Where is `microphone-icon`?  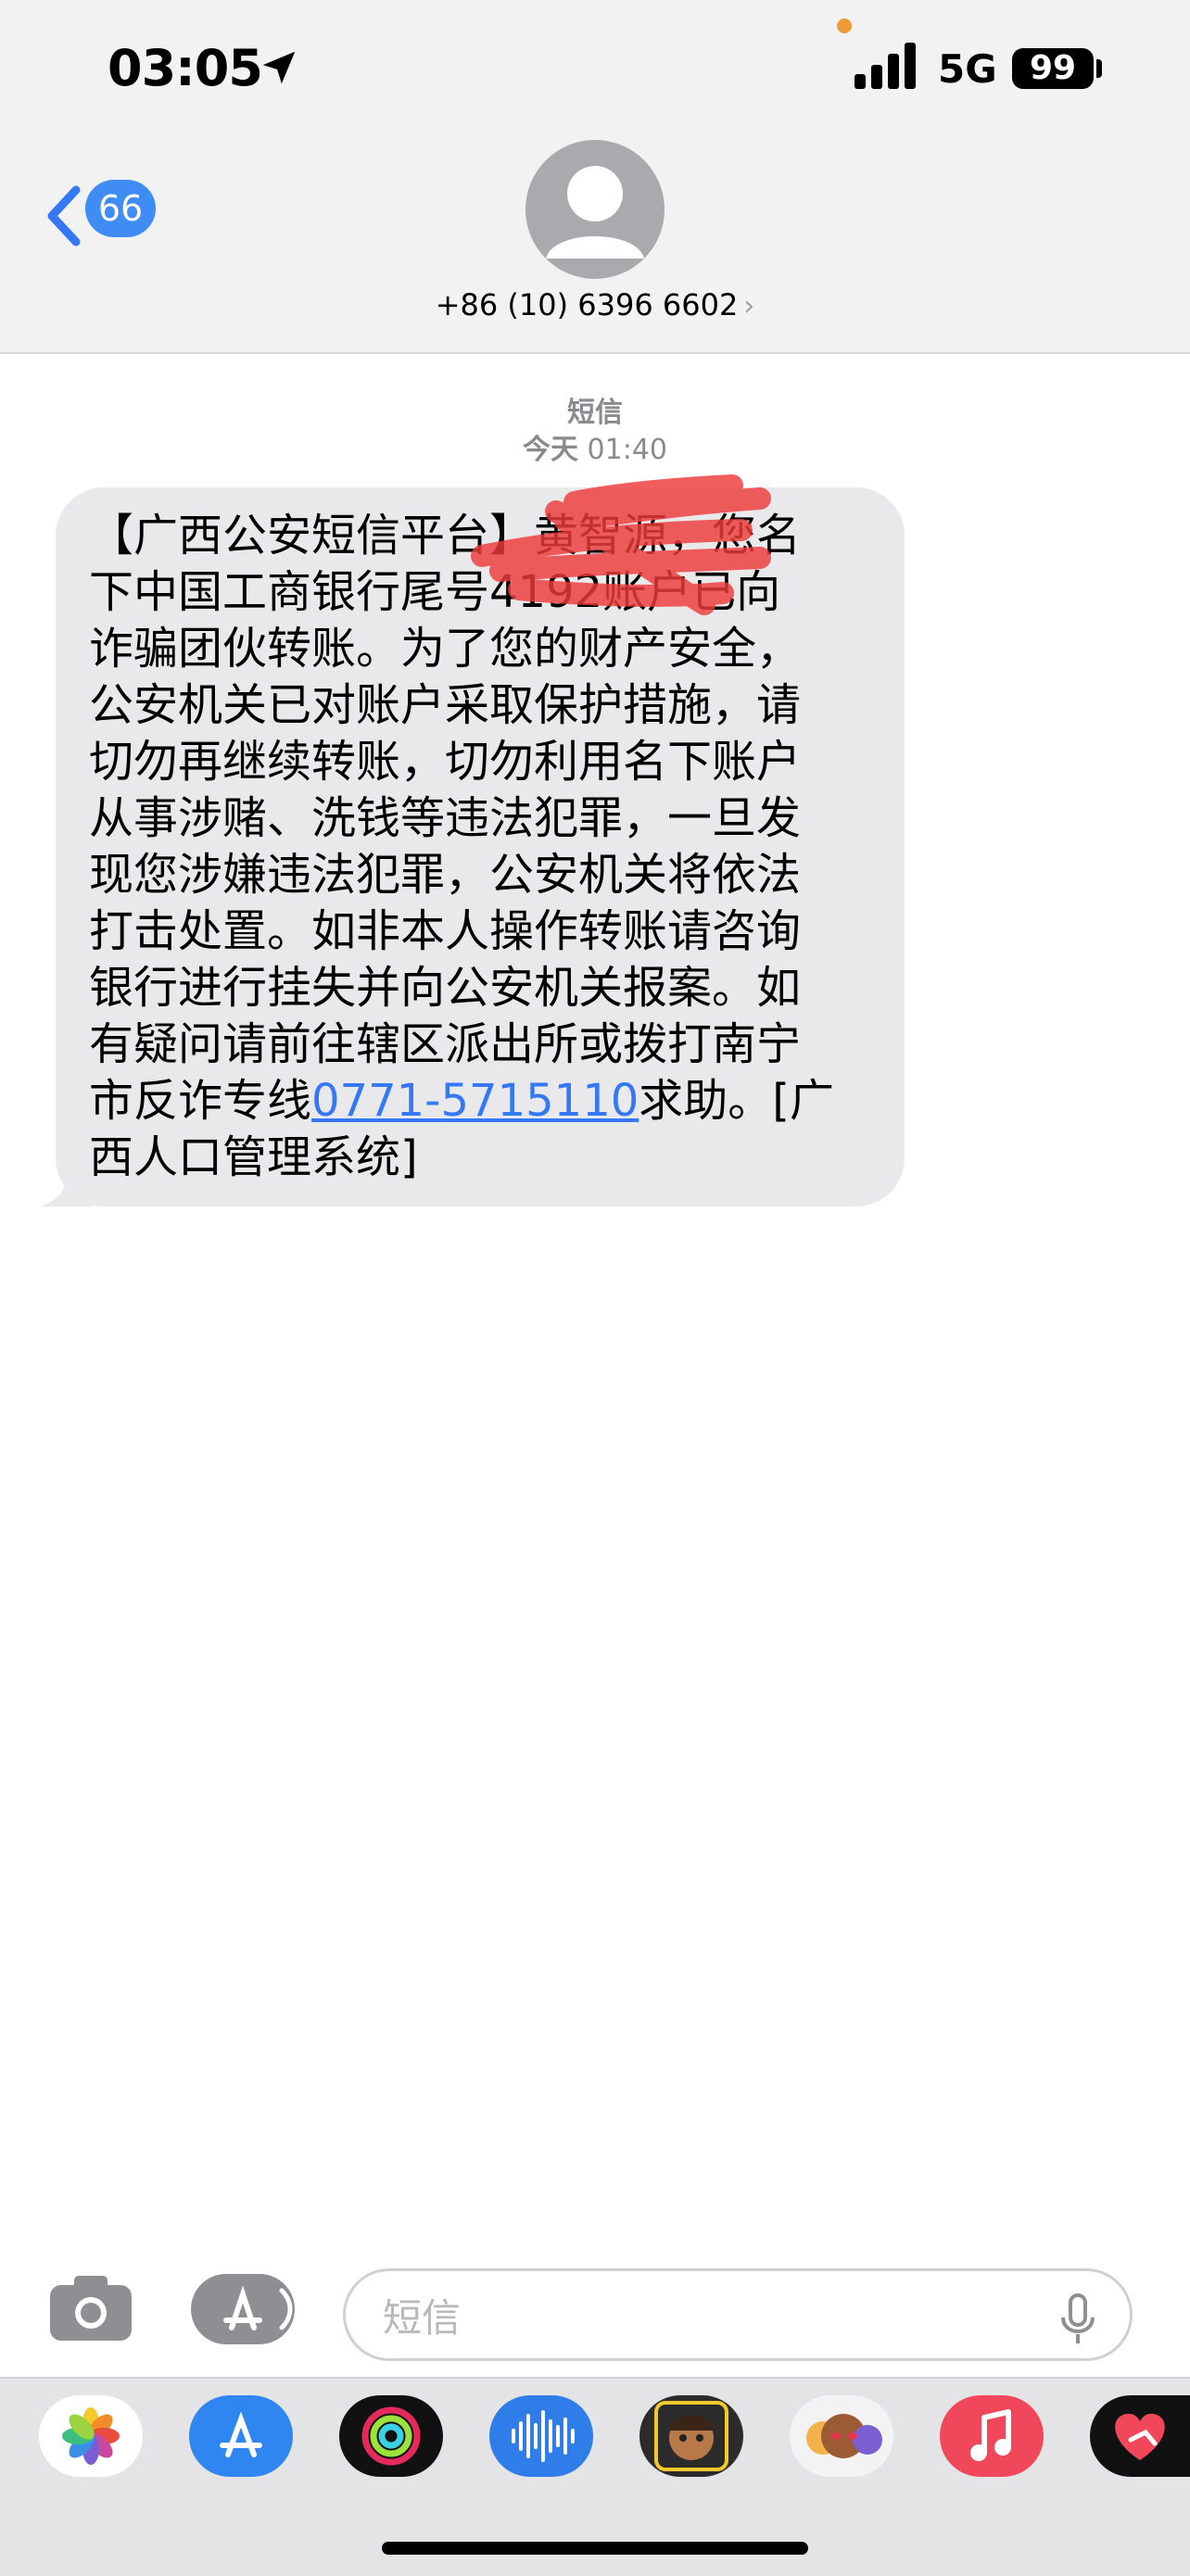
microphone-icon is located at coordinates (1077, 2319).